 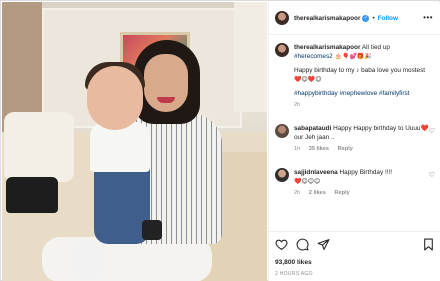 What do you see at coordinates (152, 230) in the screenshot?
I see `photo-watch` at bounding box center [152, 230].